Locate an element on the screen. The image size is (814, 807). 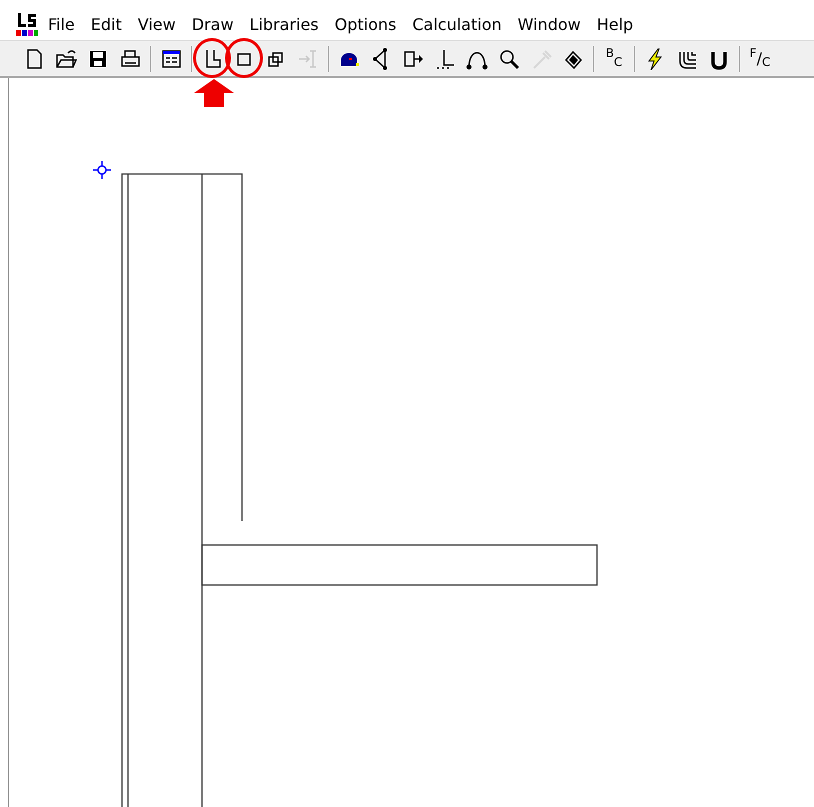
menu-item: Libraries is located at coordinates (284, 25).